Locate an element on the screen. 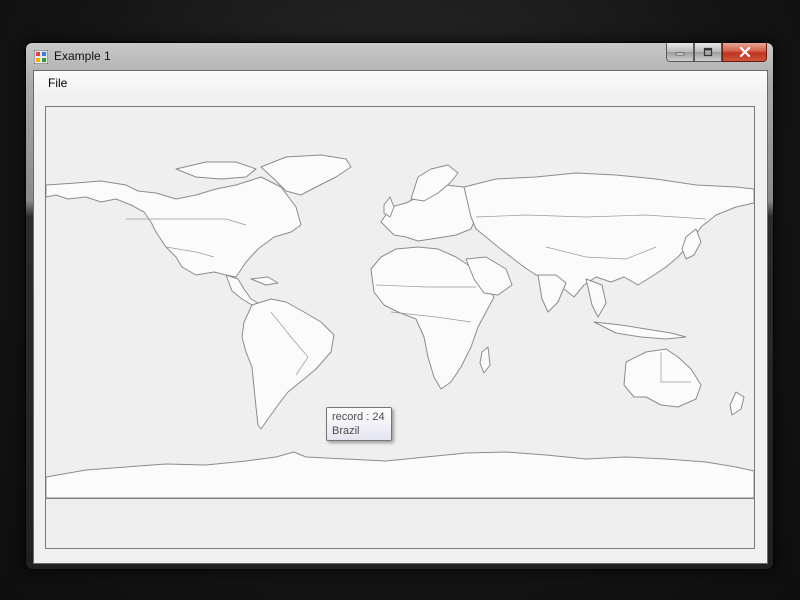 This screenshot has height=600, width=800. indochina-shape is located at coordinates (596, 298).